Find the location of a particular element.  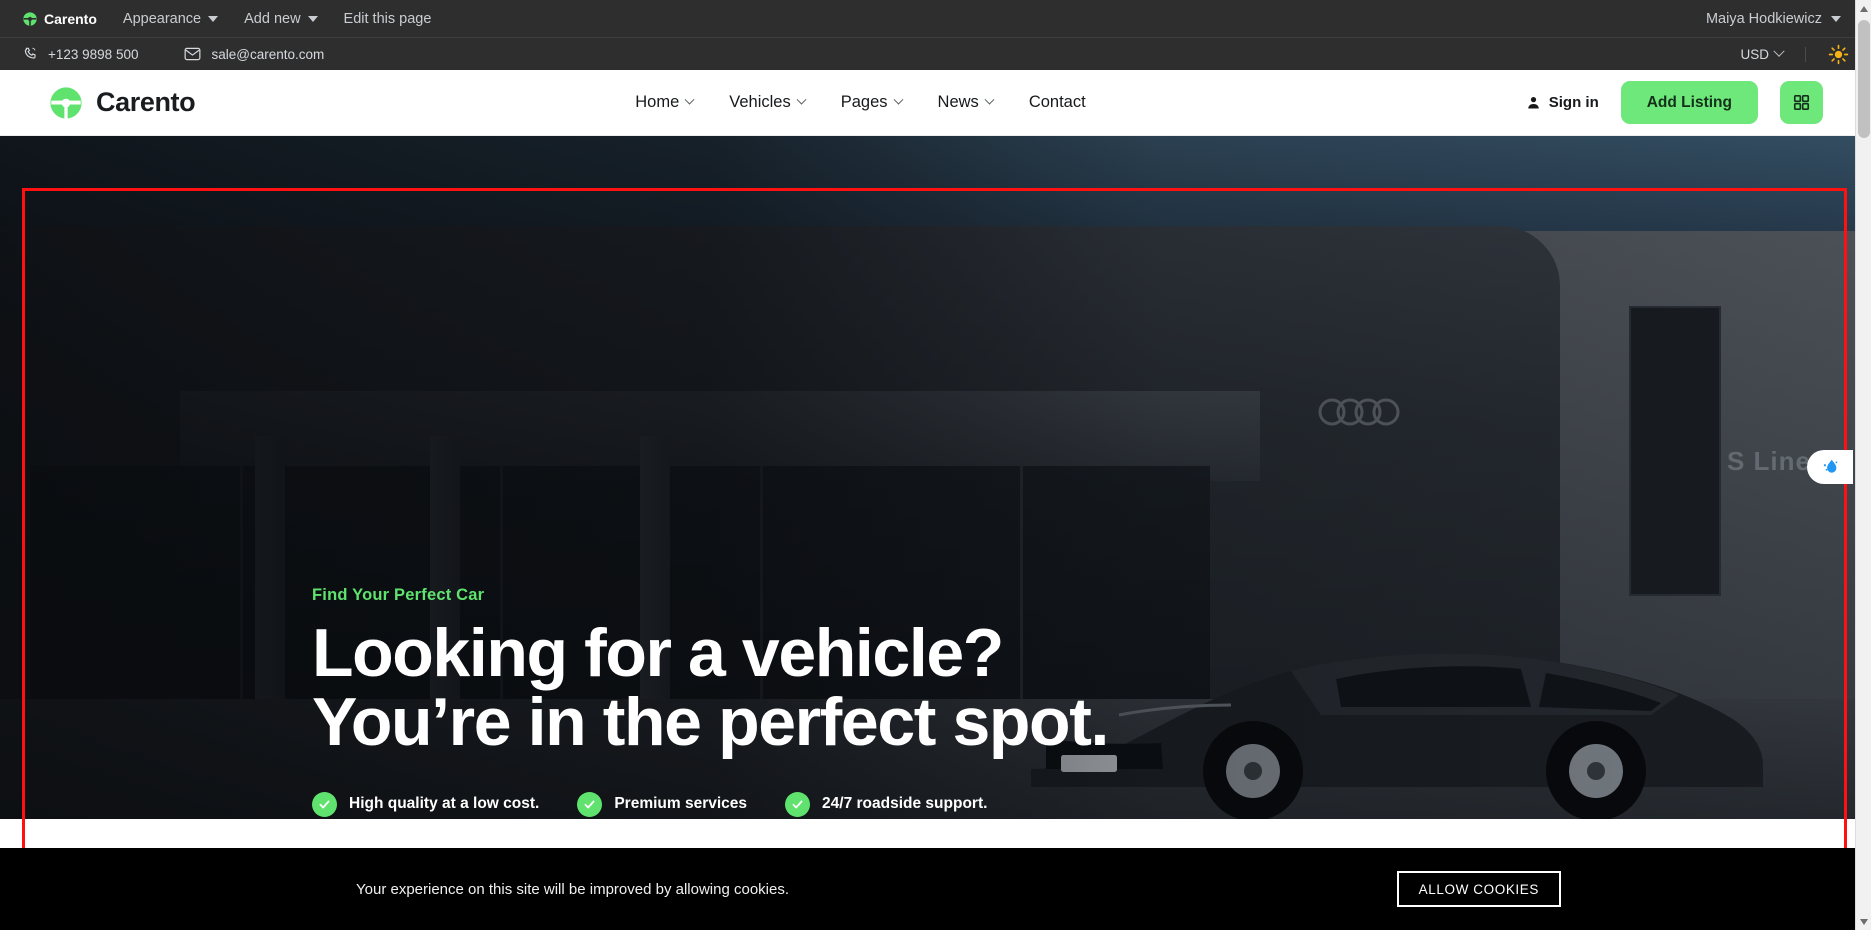

envelope-icon is located at coordinates (193, 54).